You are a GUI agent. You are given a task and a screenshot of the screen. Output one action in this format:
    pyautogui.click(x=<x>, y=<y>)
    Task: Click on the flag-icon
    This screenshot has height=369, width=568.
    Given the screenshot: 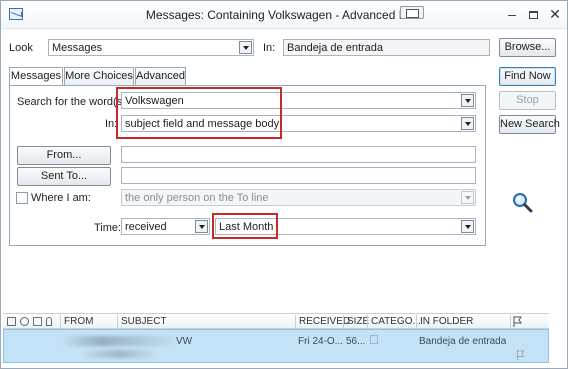 What is the action you would take?
    pyautogui.click(x=521, y=355)
    